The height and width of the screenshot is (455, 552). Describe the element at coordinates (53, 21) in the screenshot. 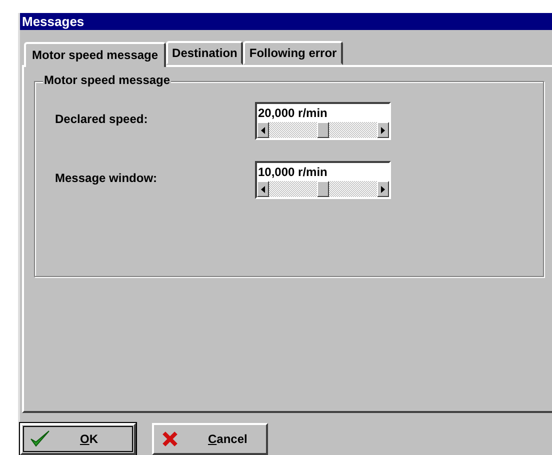

I see `window-title: Messages` at that location.